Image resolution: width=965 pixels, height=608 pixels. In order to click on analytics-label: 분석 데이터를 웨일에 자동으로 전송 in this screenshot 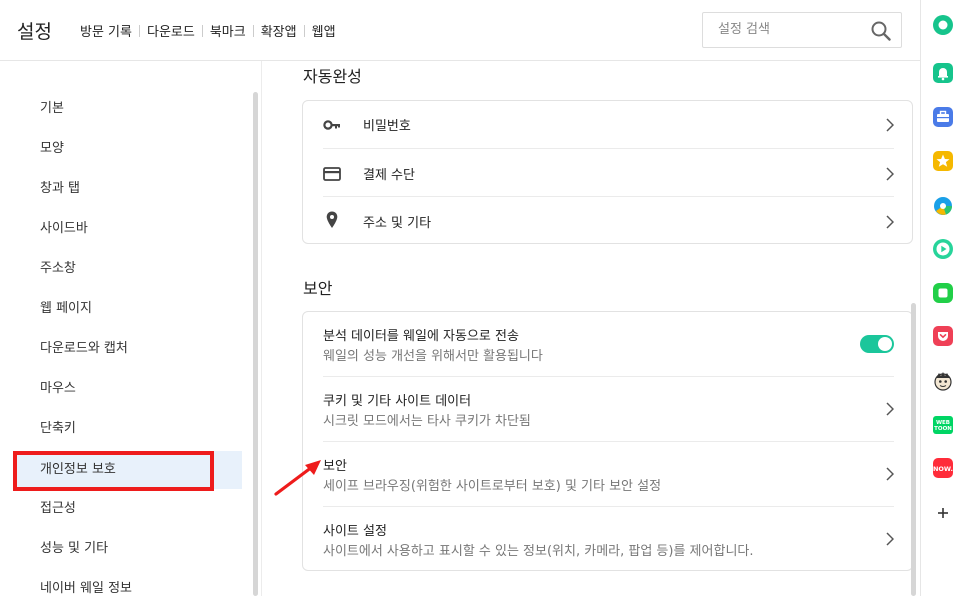, I will do `click(421, 336)`.